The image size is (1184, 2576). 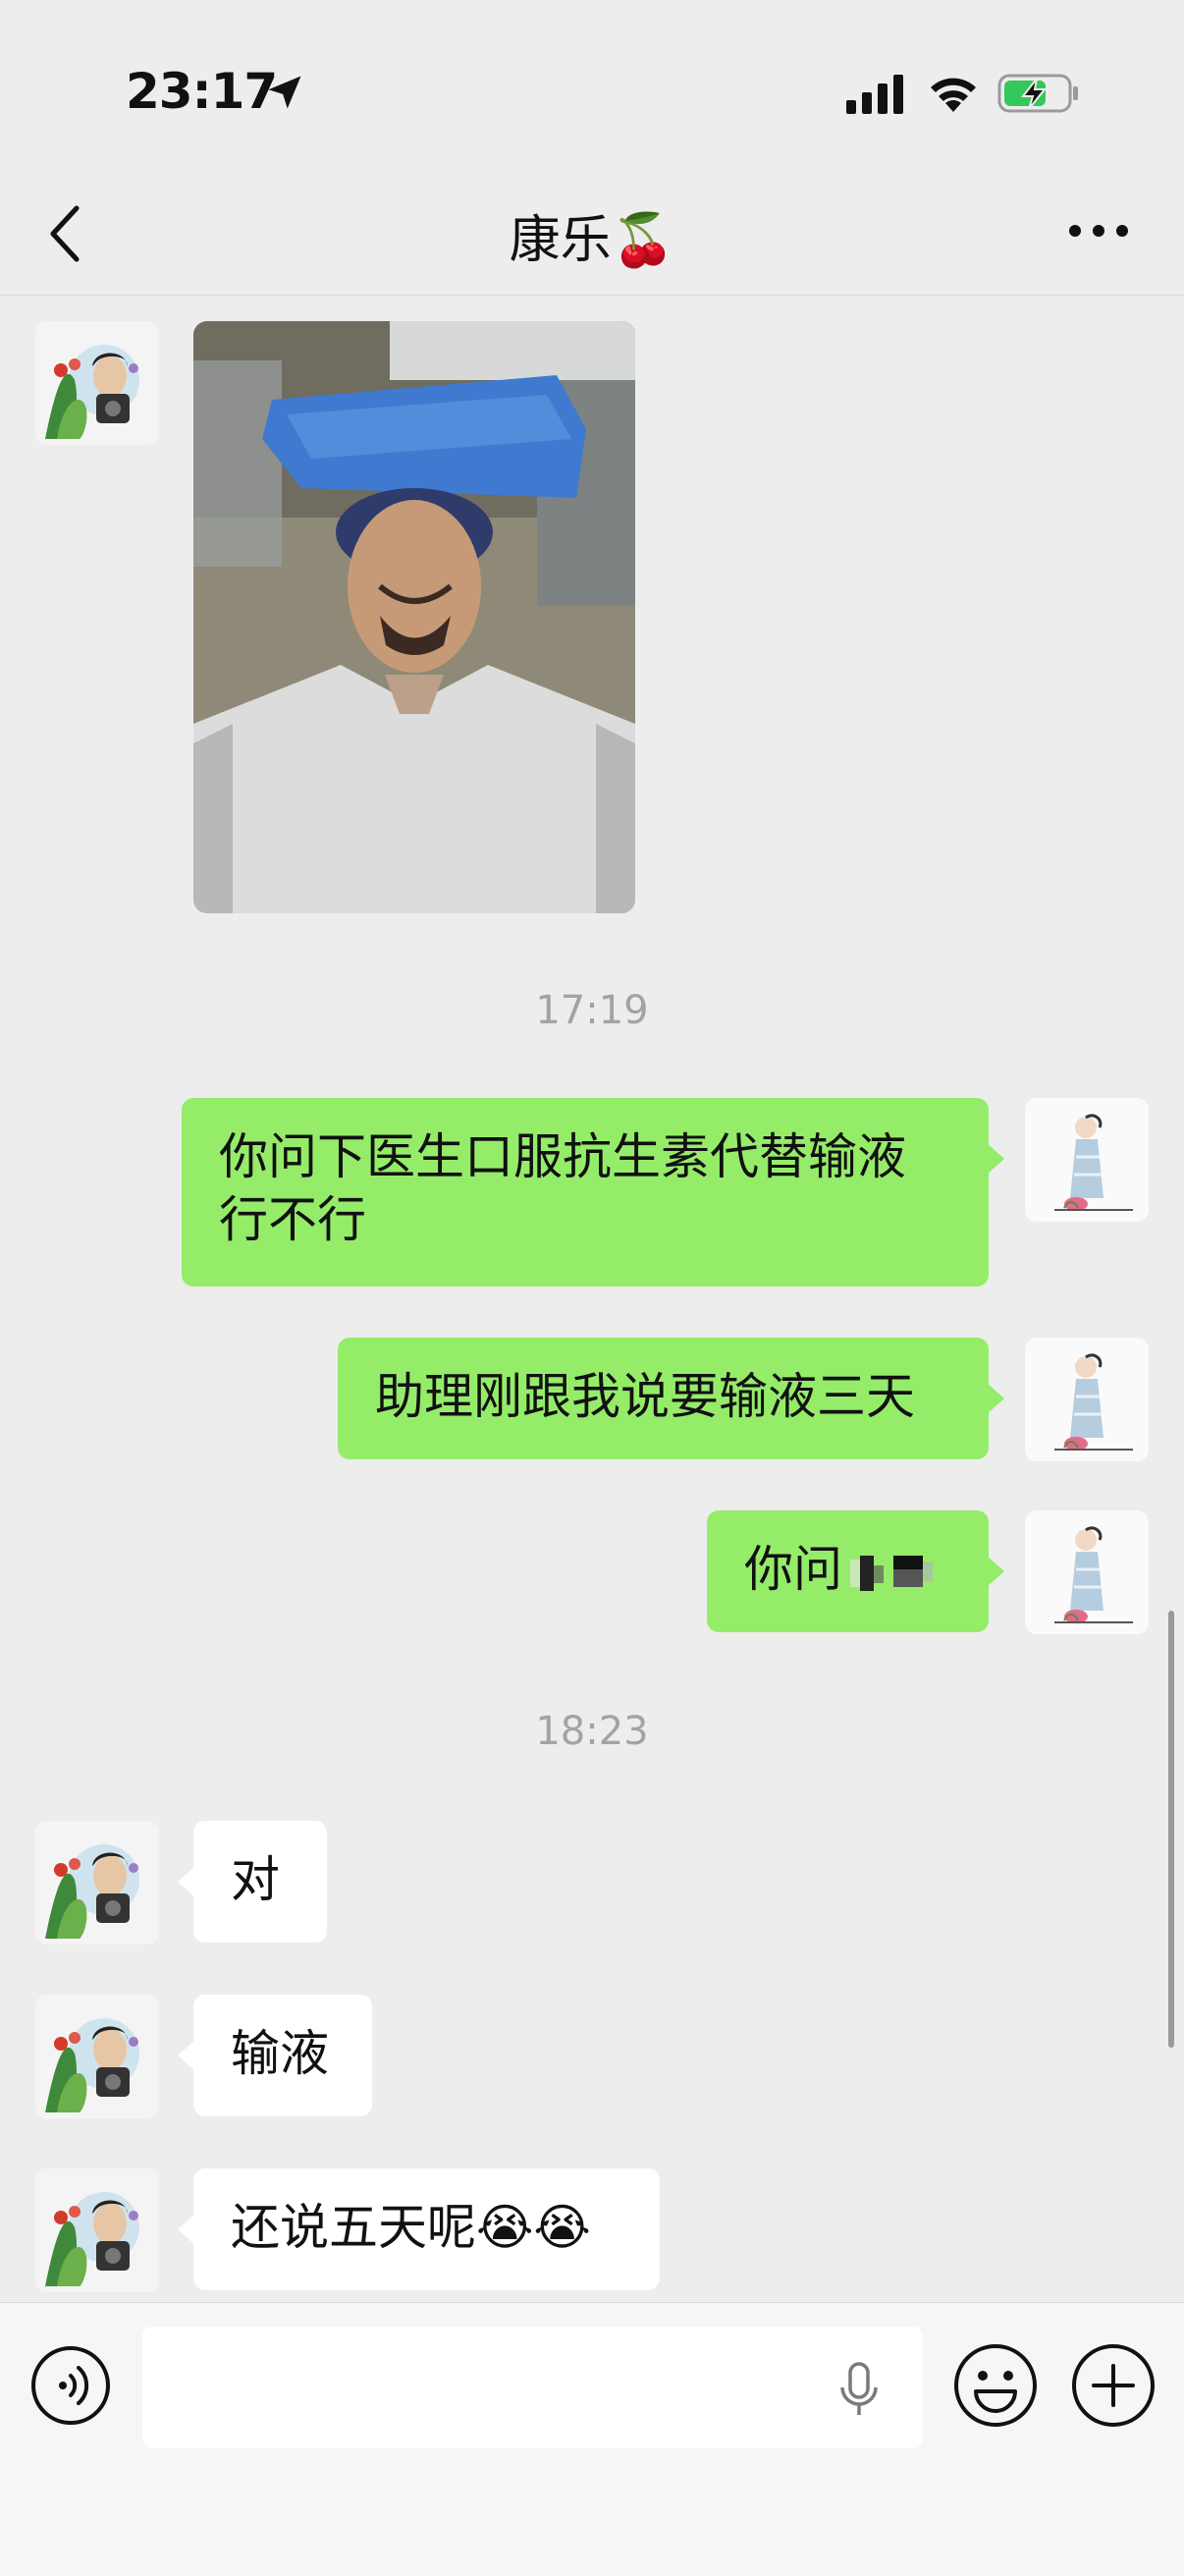 What do you see at coordinates (562, 1156) in the screenshot?
I see `message-text-line-1: 你问下医生口服抗生素代替输液` at bounding box center [562, 1156].